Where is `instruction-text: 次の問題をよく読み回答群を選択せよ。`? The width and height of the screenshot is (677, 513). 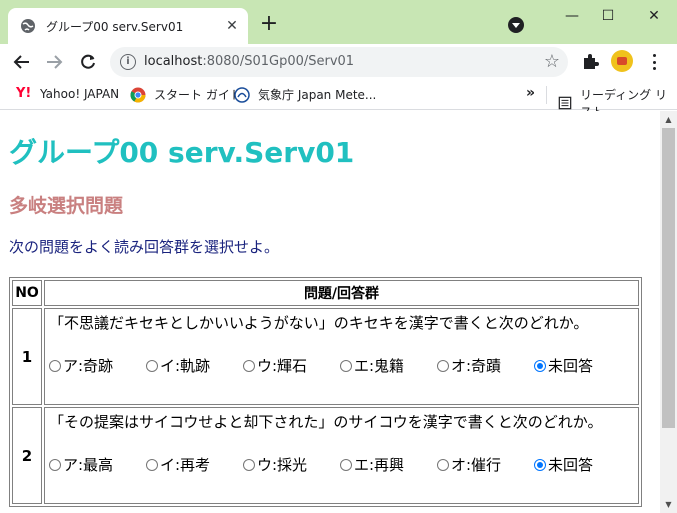 instruction-text: 次の問題をよく読み回答群を選択せよ。 is located at coordinates (144, 247).